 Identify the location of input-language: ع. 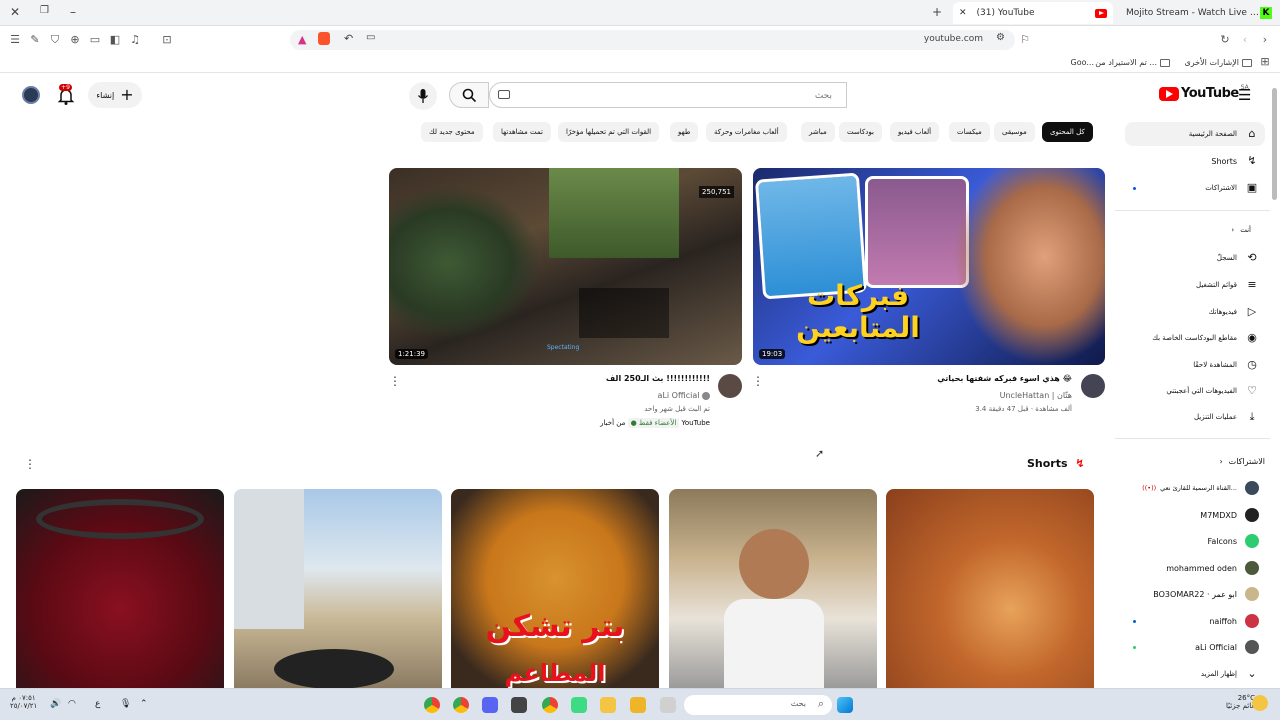
(97, 704).